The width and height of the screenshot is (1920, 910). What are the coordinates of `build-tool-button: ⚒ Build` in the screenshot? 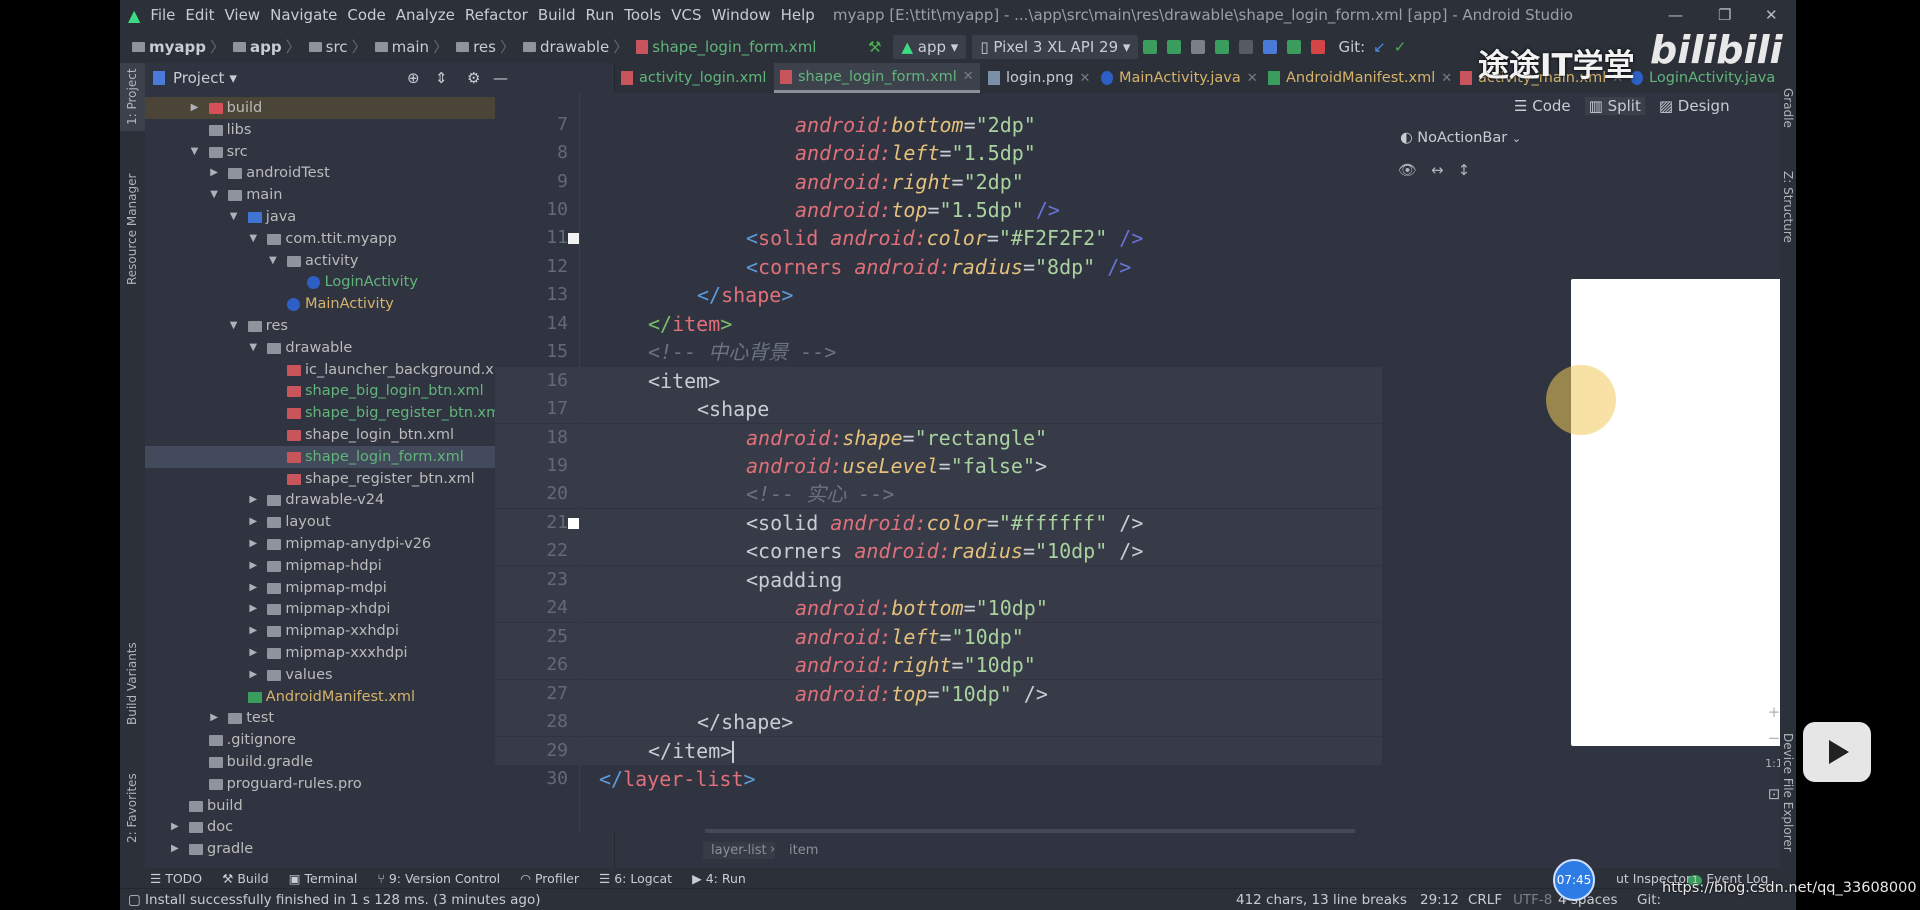 It's located at (245, 878).